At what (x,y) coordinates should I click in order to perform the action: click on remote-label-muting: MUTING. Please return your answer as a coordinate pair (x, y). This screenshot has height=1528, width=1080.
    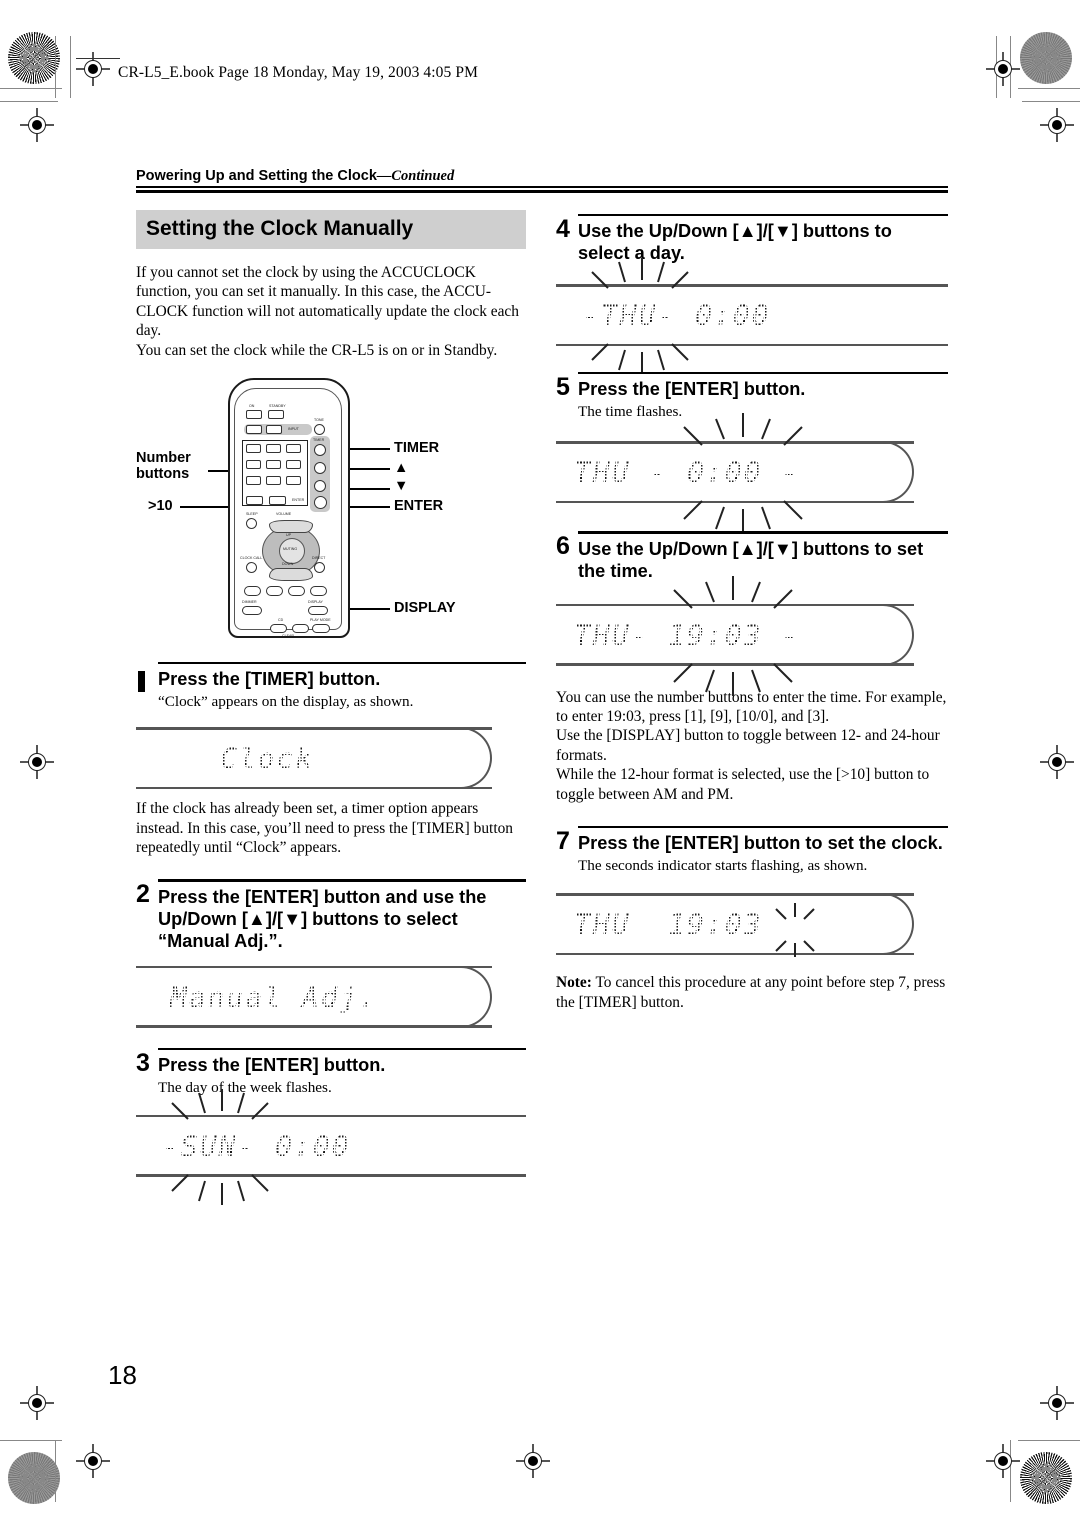
    Looking at the image, I should click on (290, 549).